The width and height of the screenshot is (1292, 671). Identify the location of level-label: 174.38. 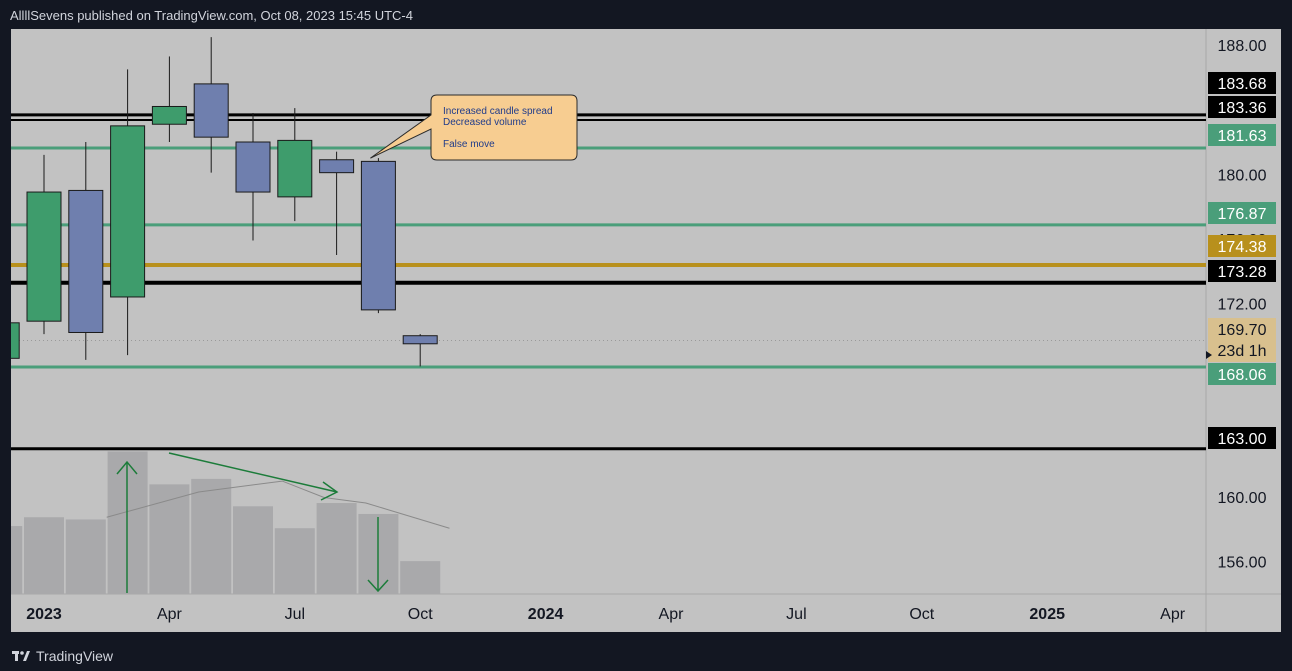
(1242, 247).